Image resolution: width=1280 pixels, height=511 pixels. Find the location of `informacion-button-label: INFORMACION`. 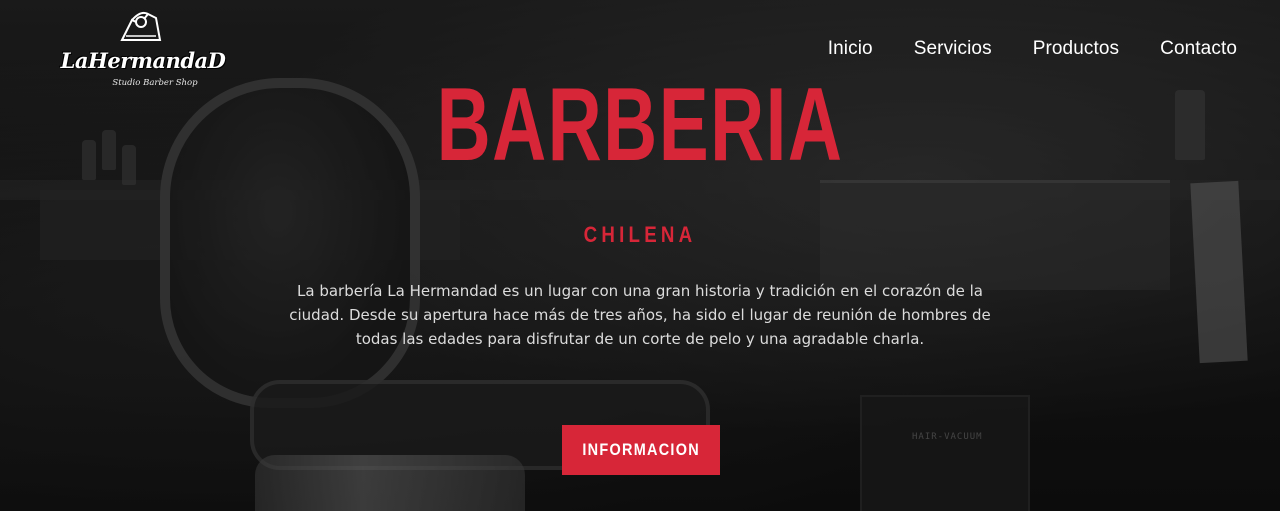

informacion-button-label: INFORMACION is located at coordinates (641, 449).